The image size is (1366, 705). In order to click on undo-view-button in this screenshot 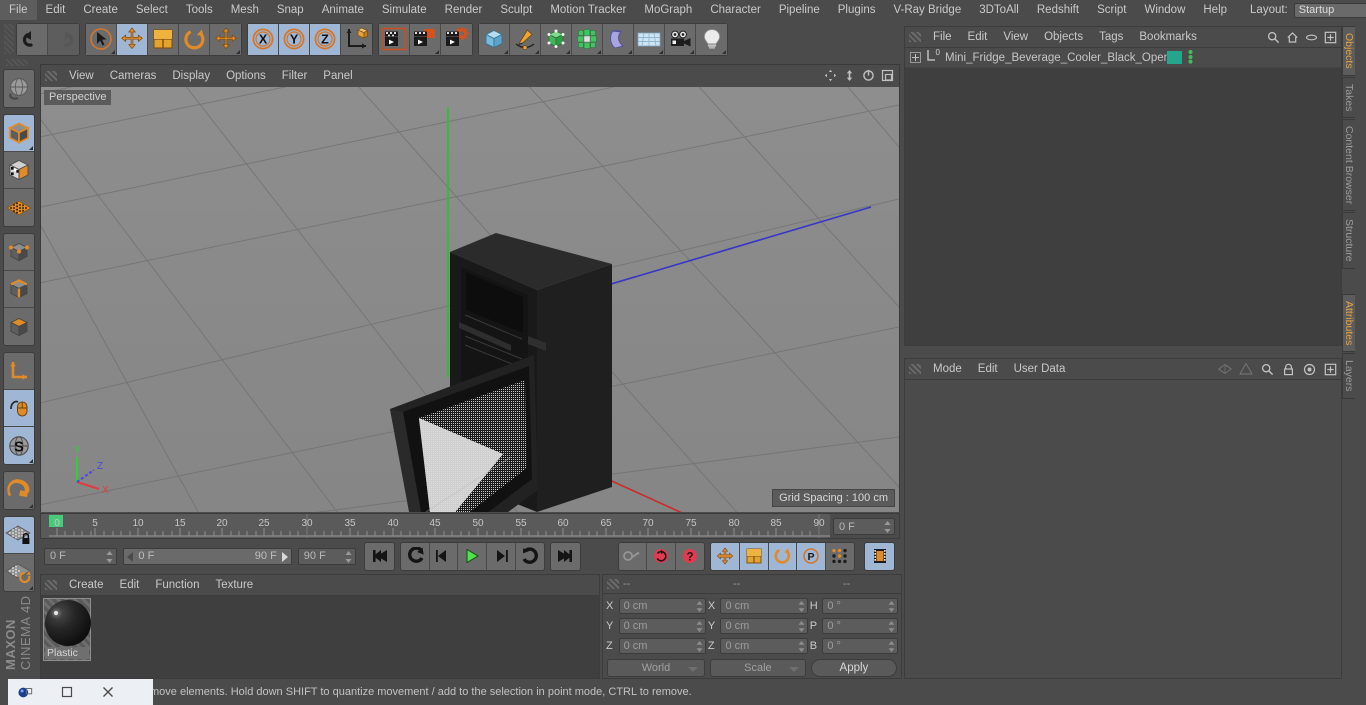, I will do `click(19, 88)`.